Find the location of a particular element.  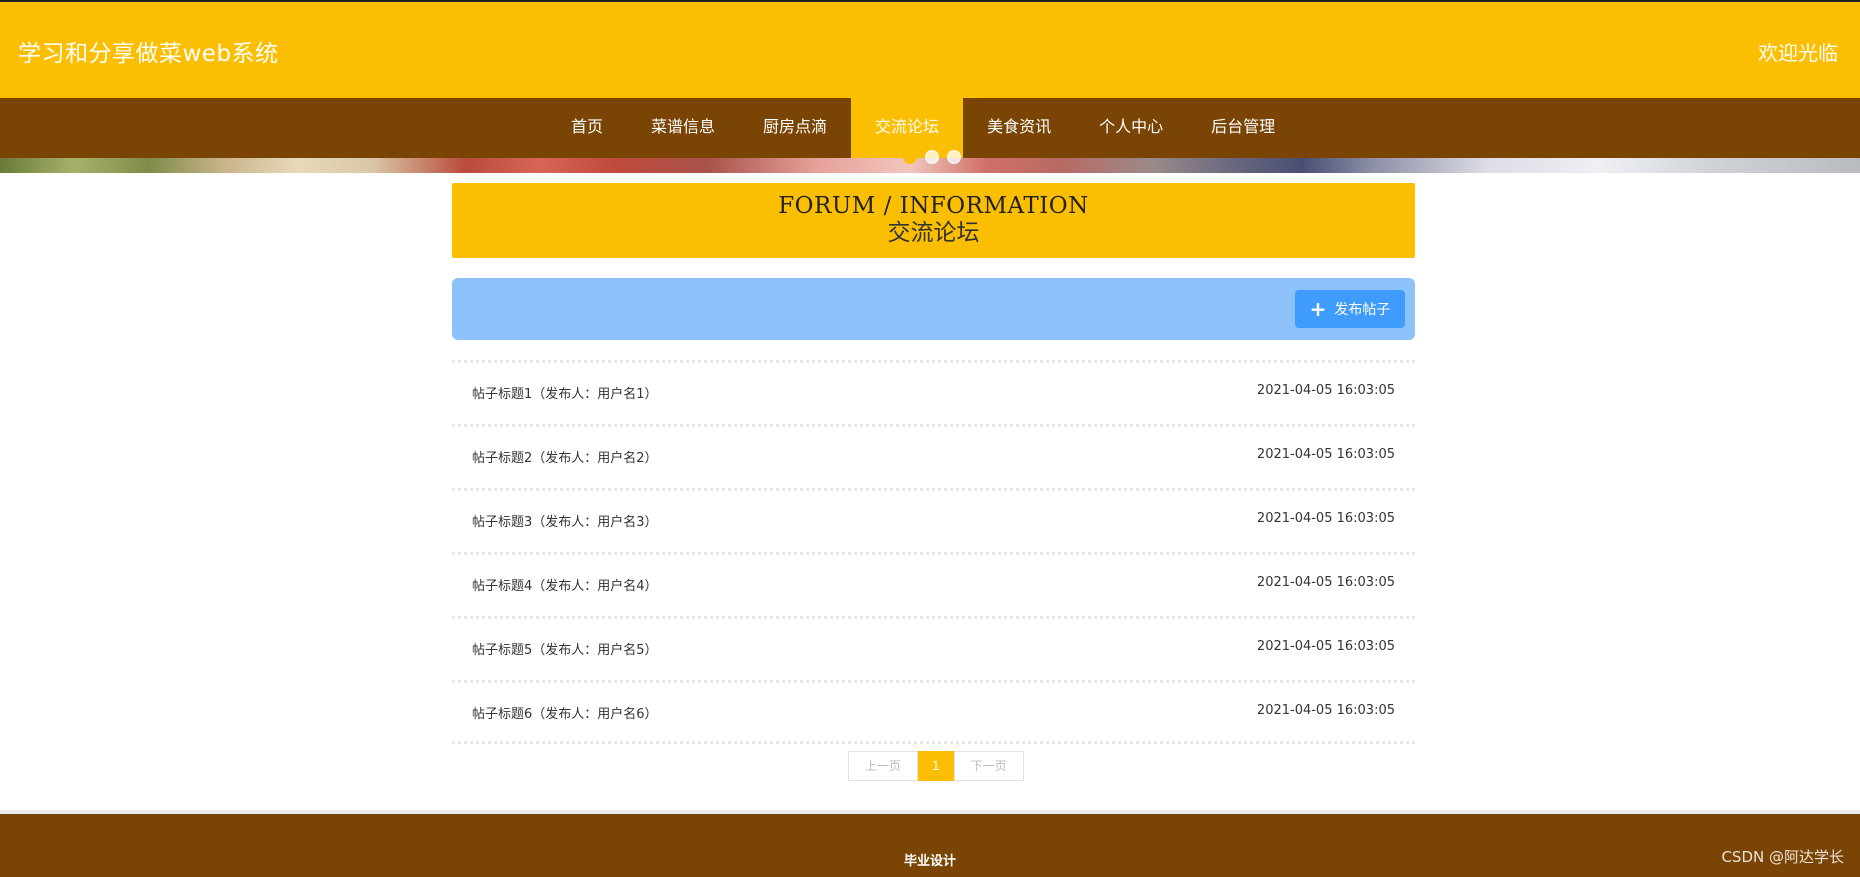

pagination: 上一页 1 下一页 is located at coordinates (936, 766).